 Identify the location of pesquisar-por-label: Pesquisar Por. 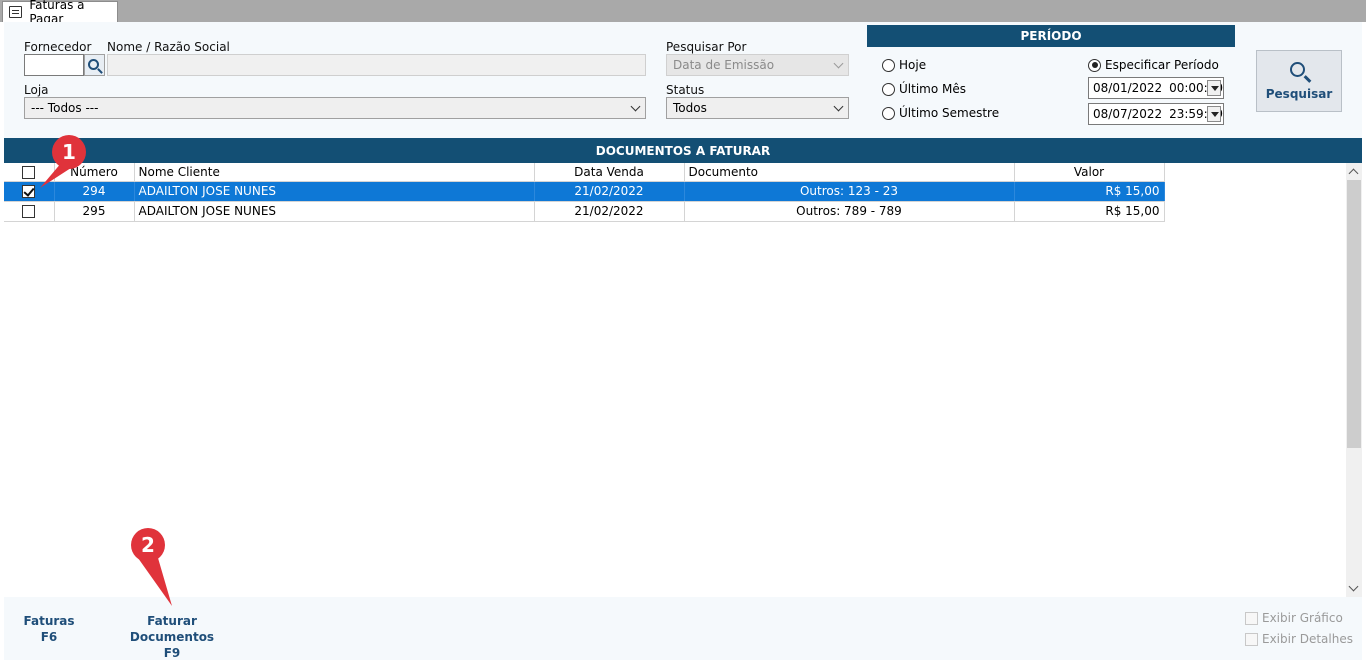
(706, 47).